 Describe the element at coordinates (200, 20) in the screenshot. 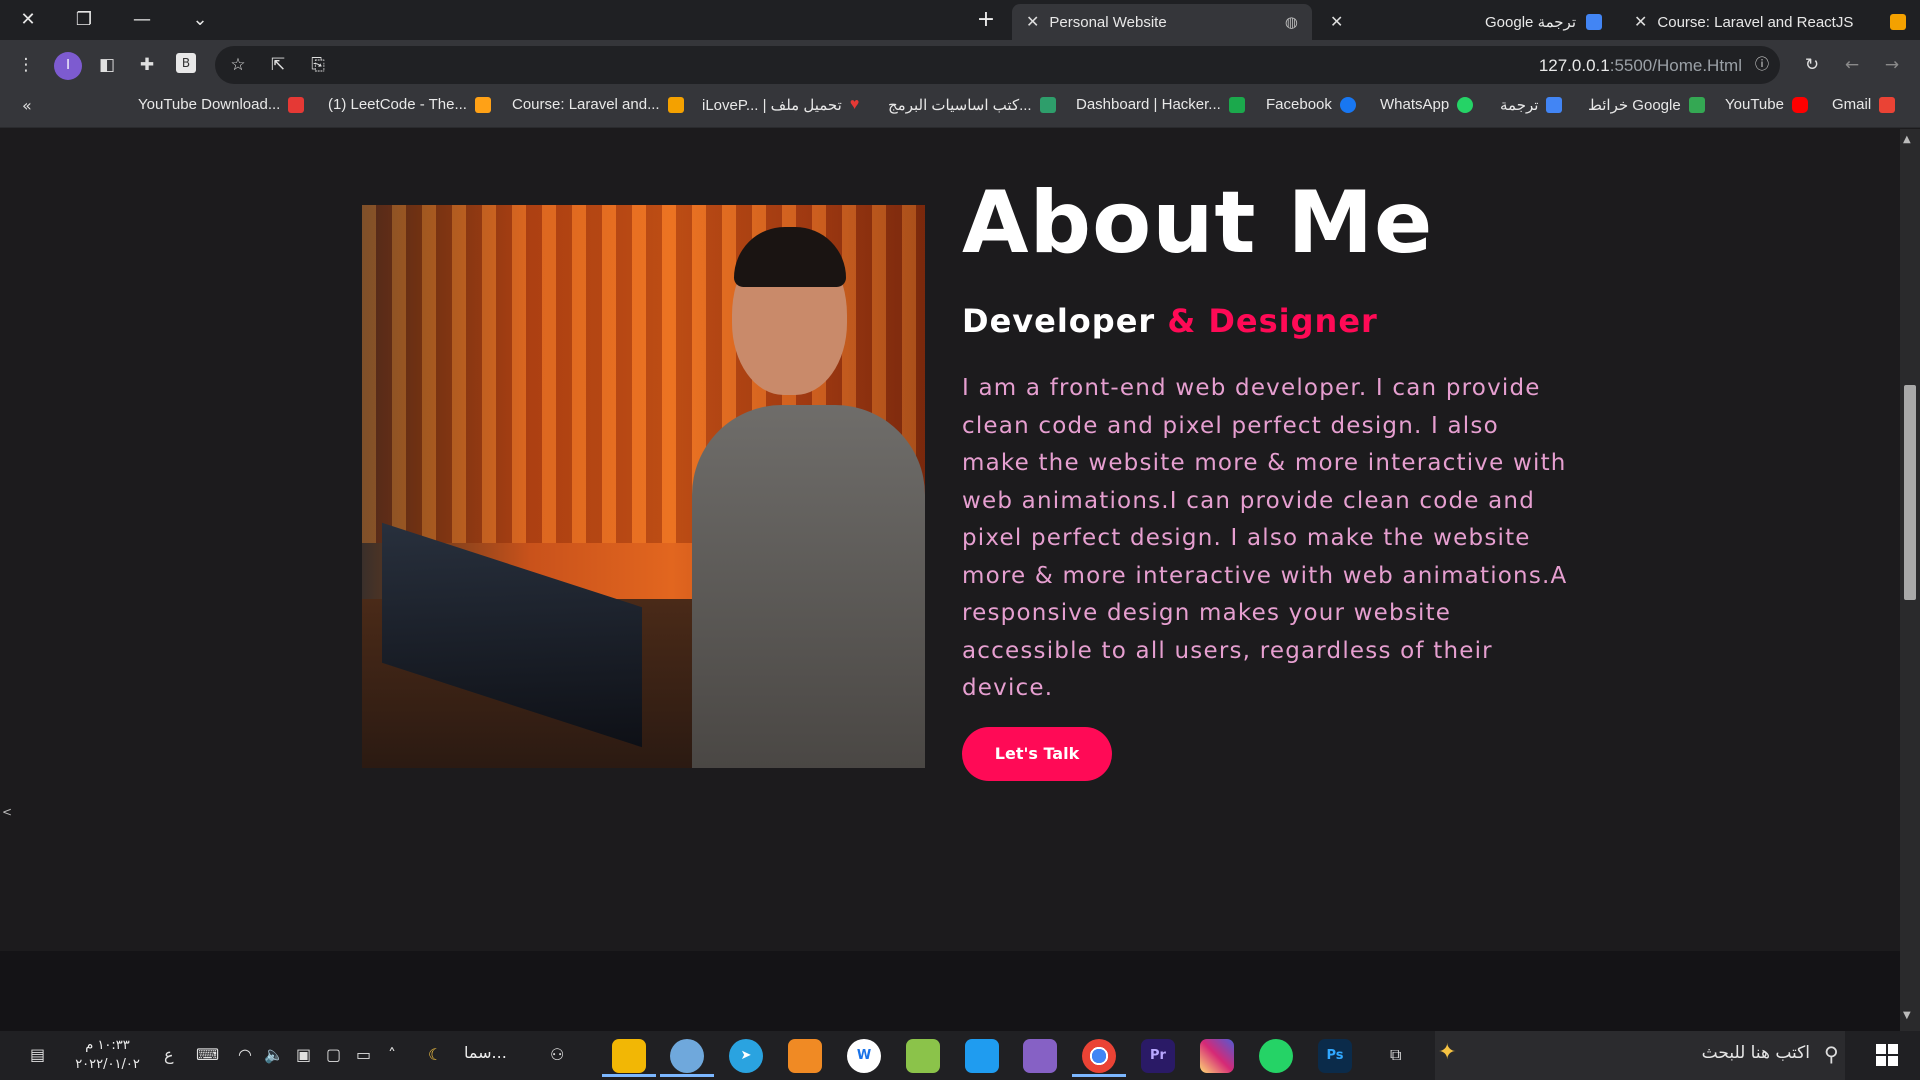

I see `tab-search-chevron-icon: ⌄` at that location.